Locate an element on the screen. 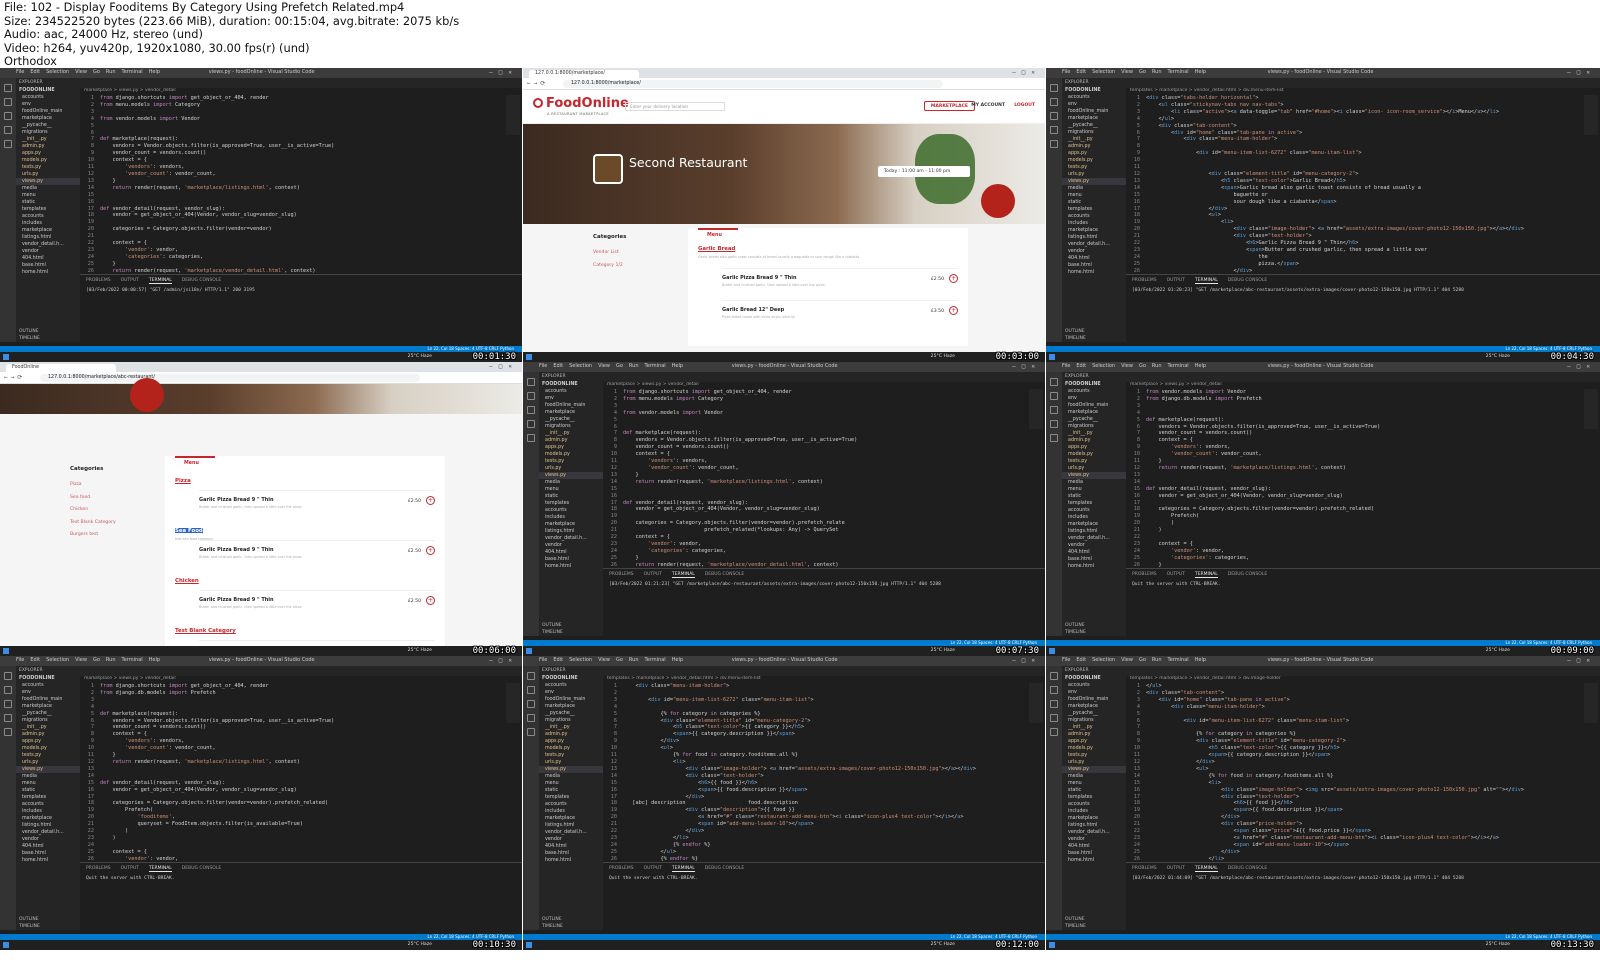  search-icon is located at coordinates (531, 396).